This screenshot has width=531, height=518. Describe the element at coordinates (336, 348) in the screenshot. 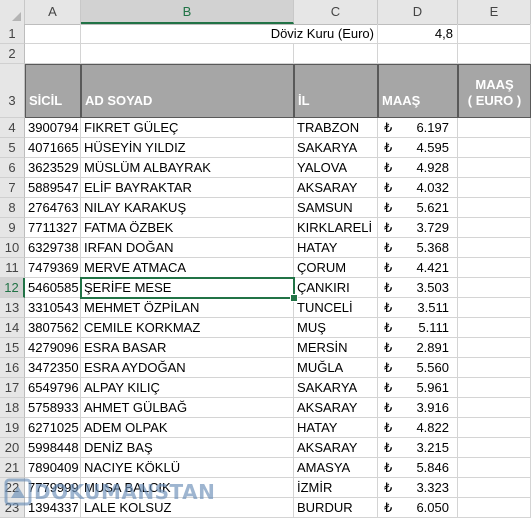

I see `cell-il: MERSİN` at that location.